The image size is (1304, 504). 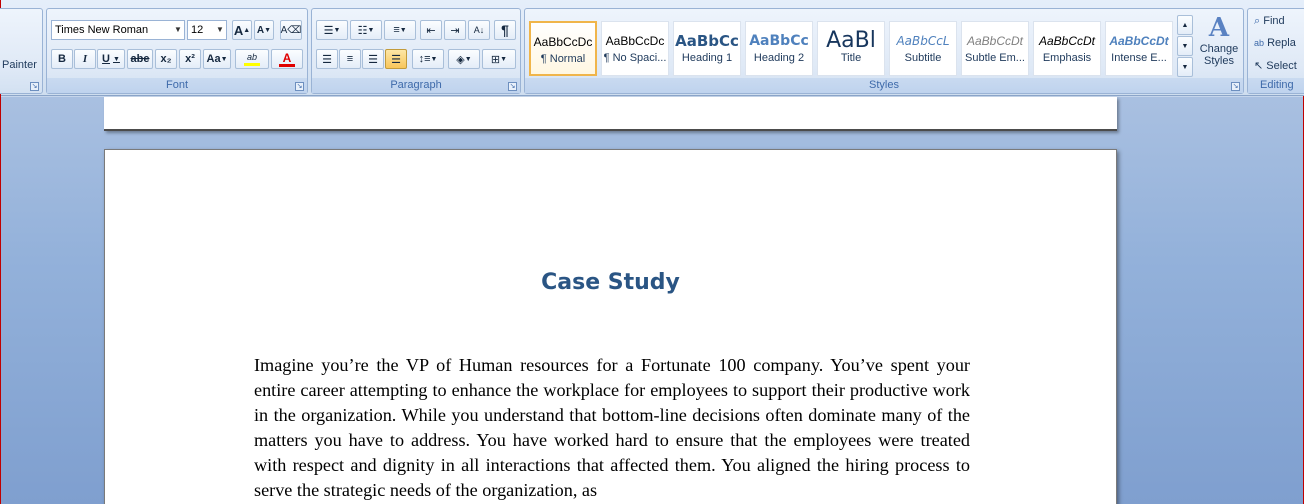 What do you see at coordinates (610, 114) in the screenshot?
I see `previous-page-edge` at bounding box center [610, 114].